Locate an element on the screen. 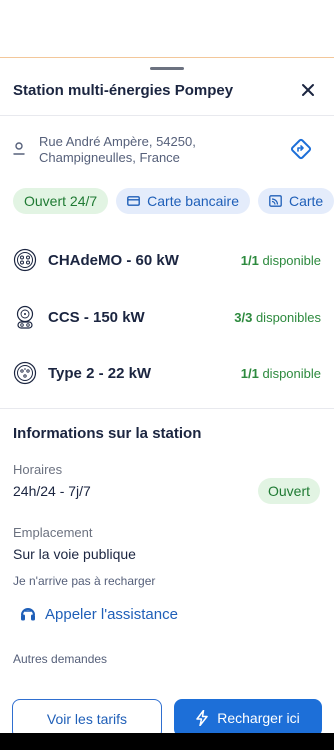  close-icon is located at coordinates (308, 90).